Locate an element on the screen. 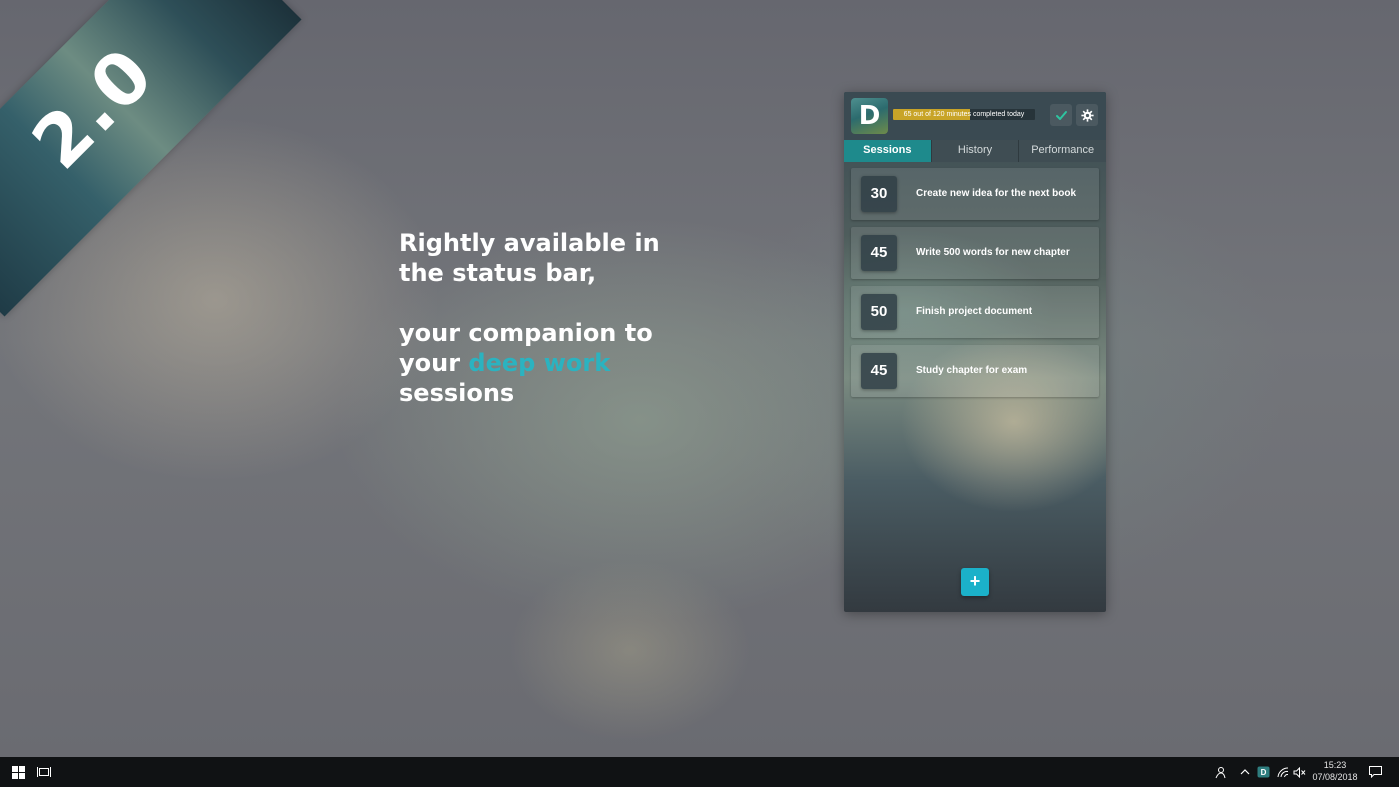 The image size is (1399, 787). progress-text: 65 out of 120 minutes completed today is located at coordinates (964, 114).